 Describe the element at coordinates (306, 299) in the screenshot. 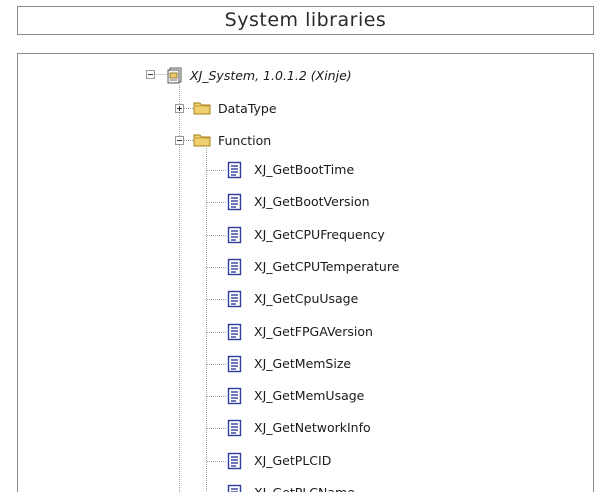

I see `tree-function-item: XJ_GetCpuUsage` at that location.